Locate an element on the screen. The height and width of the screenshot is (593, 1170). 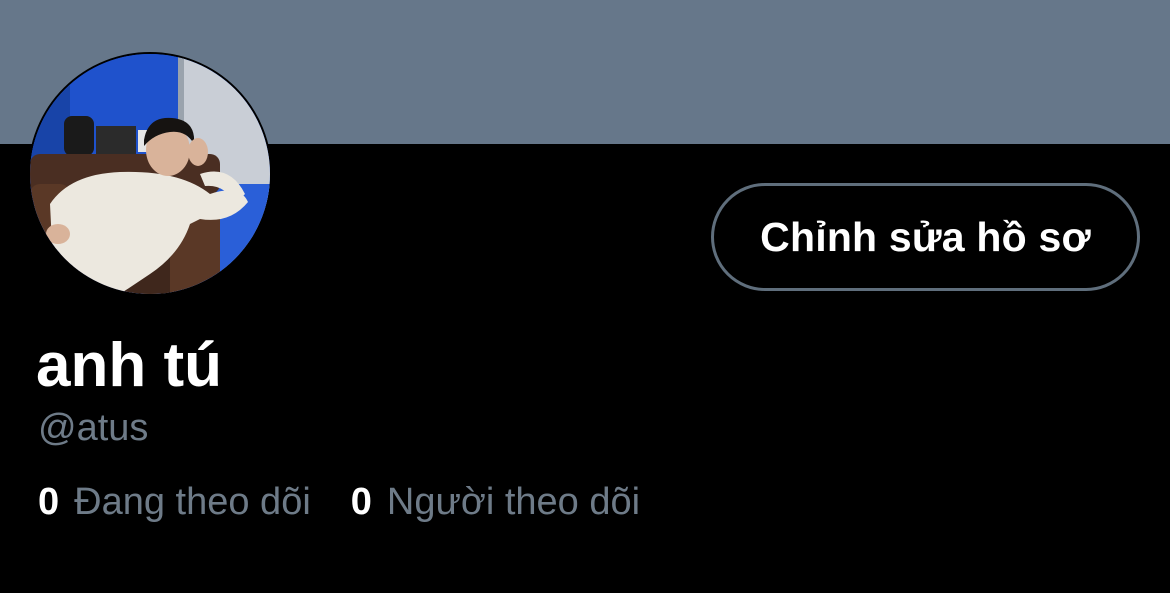
edit-profile-button: Chỉnh sửa hồ sơ is located at coordinates (925, 237).